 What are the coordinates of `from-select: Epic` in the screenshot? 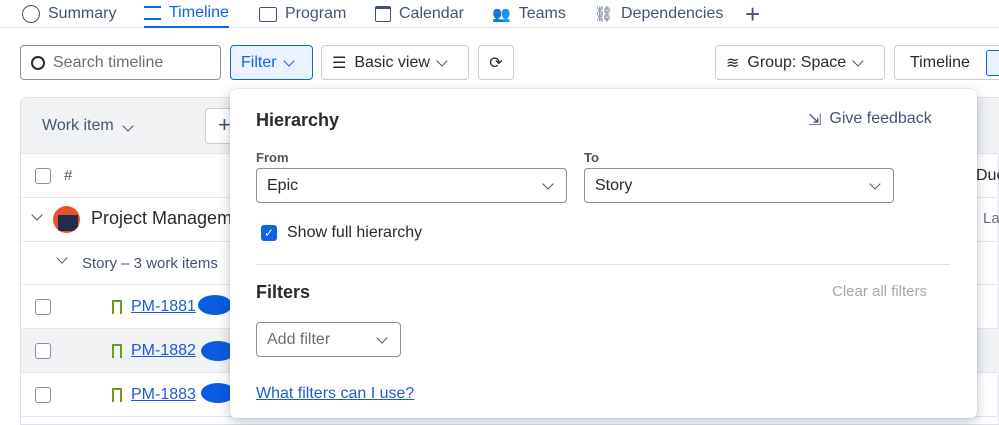 It's located at (411, 185).